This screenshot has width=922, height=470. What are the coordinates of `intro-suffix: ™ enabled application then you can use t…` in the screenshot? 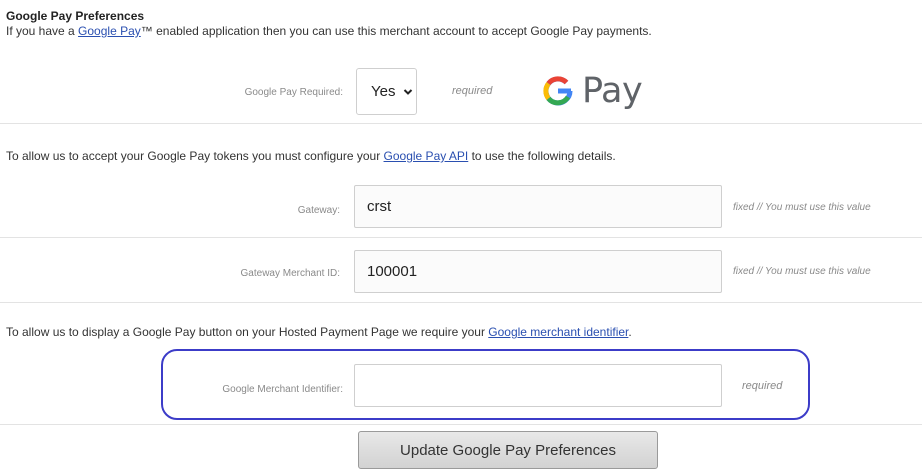 It's located at (396, 31).